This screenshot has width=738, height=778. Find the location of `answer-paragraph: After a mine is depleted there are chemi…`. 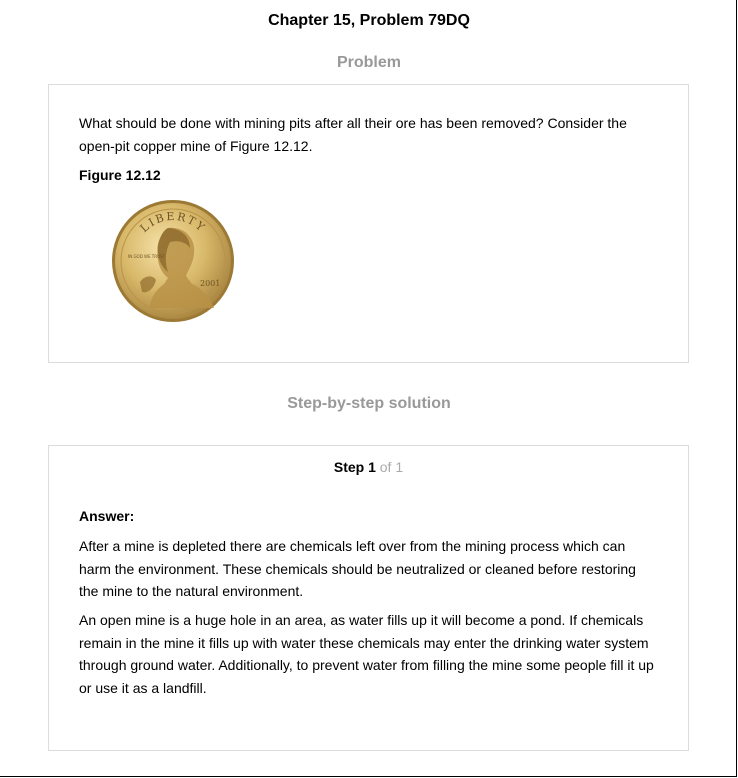

answer-paragraph: After a mine is depleted there are chemi… is located at coordinates (357, 568).